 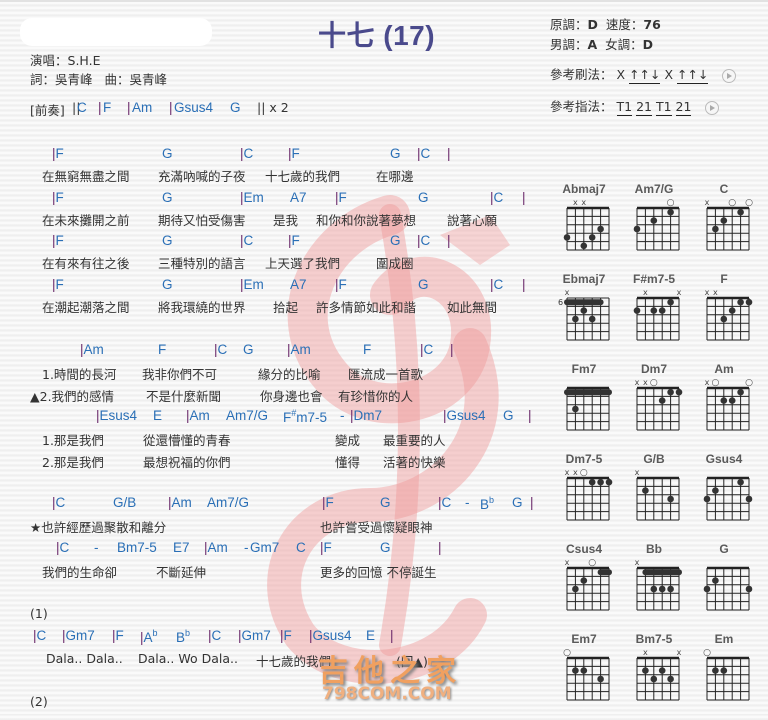 What do you see at coordinates (330, 635) in the screenshot?
I see `chord: |Gsus4` at bounding box center [330, 635].